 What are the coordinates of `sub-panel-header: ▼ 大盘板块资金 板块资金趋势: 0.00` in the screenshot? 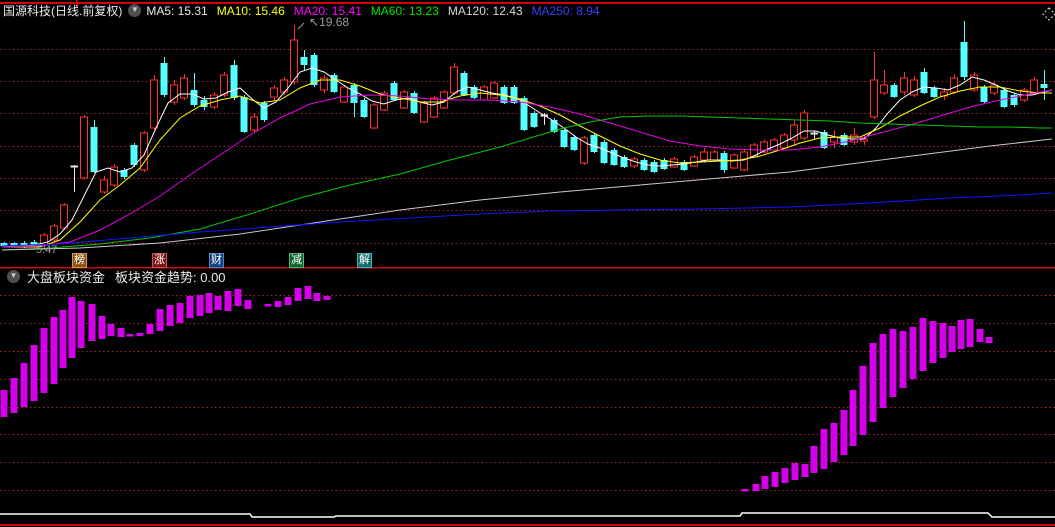 It's located at (113, 276).